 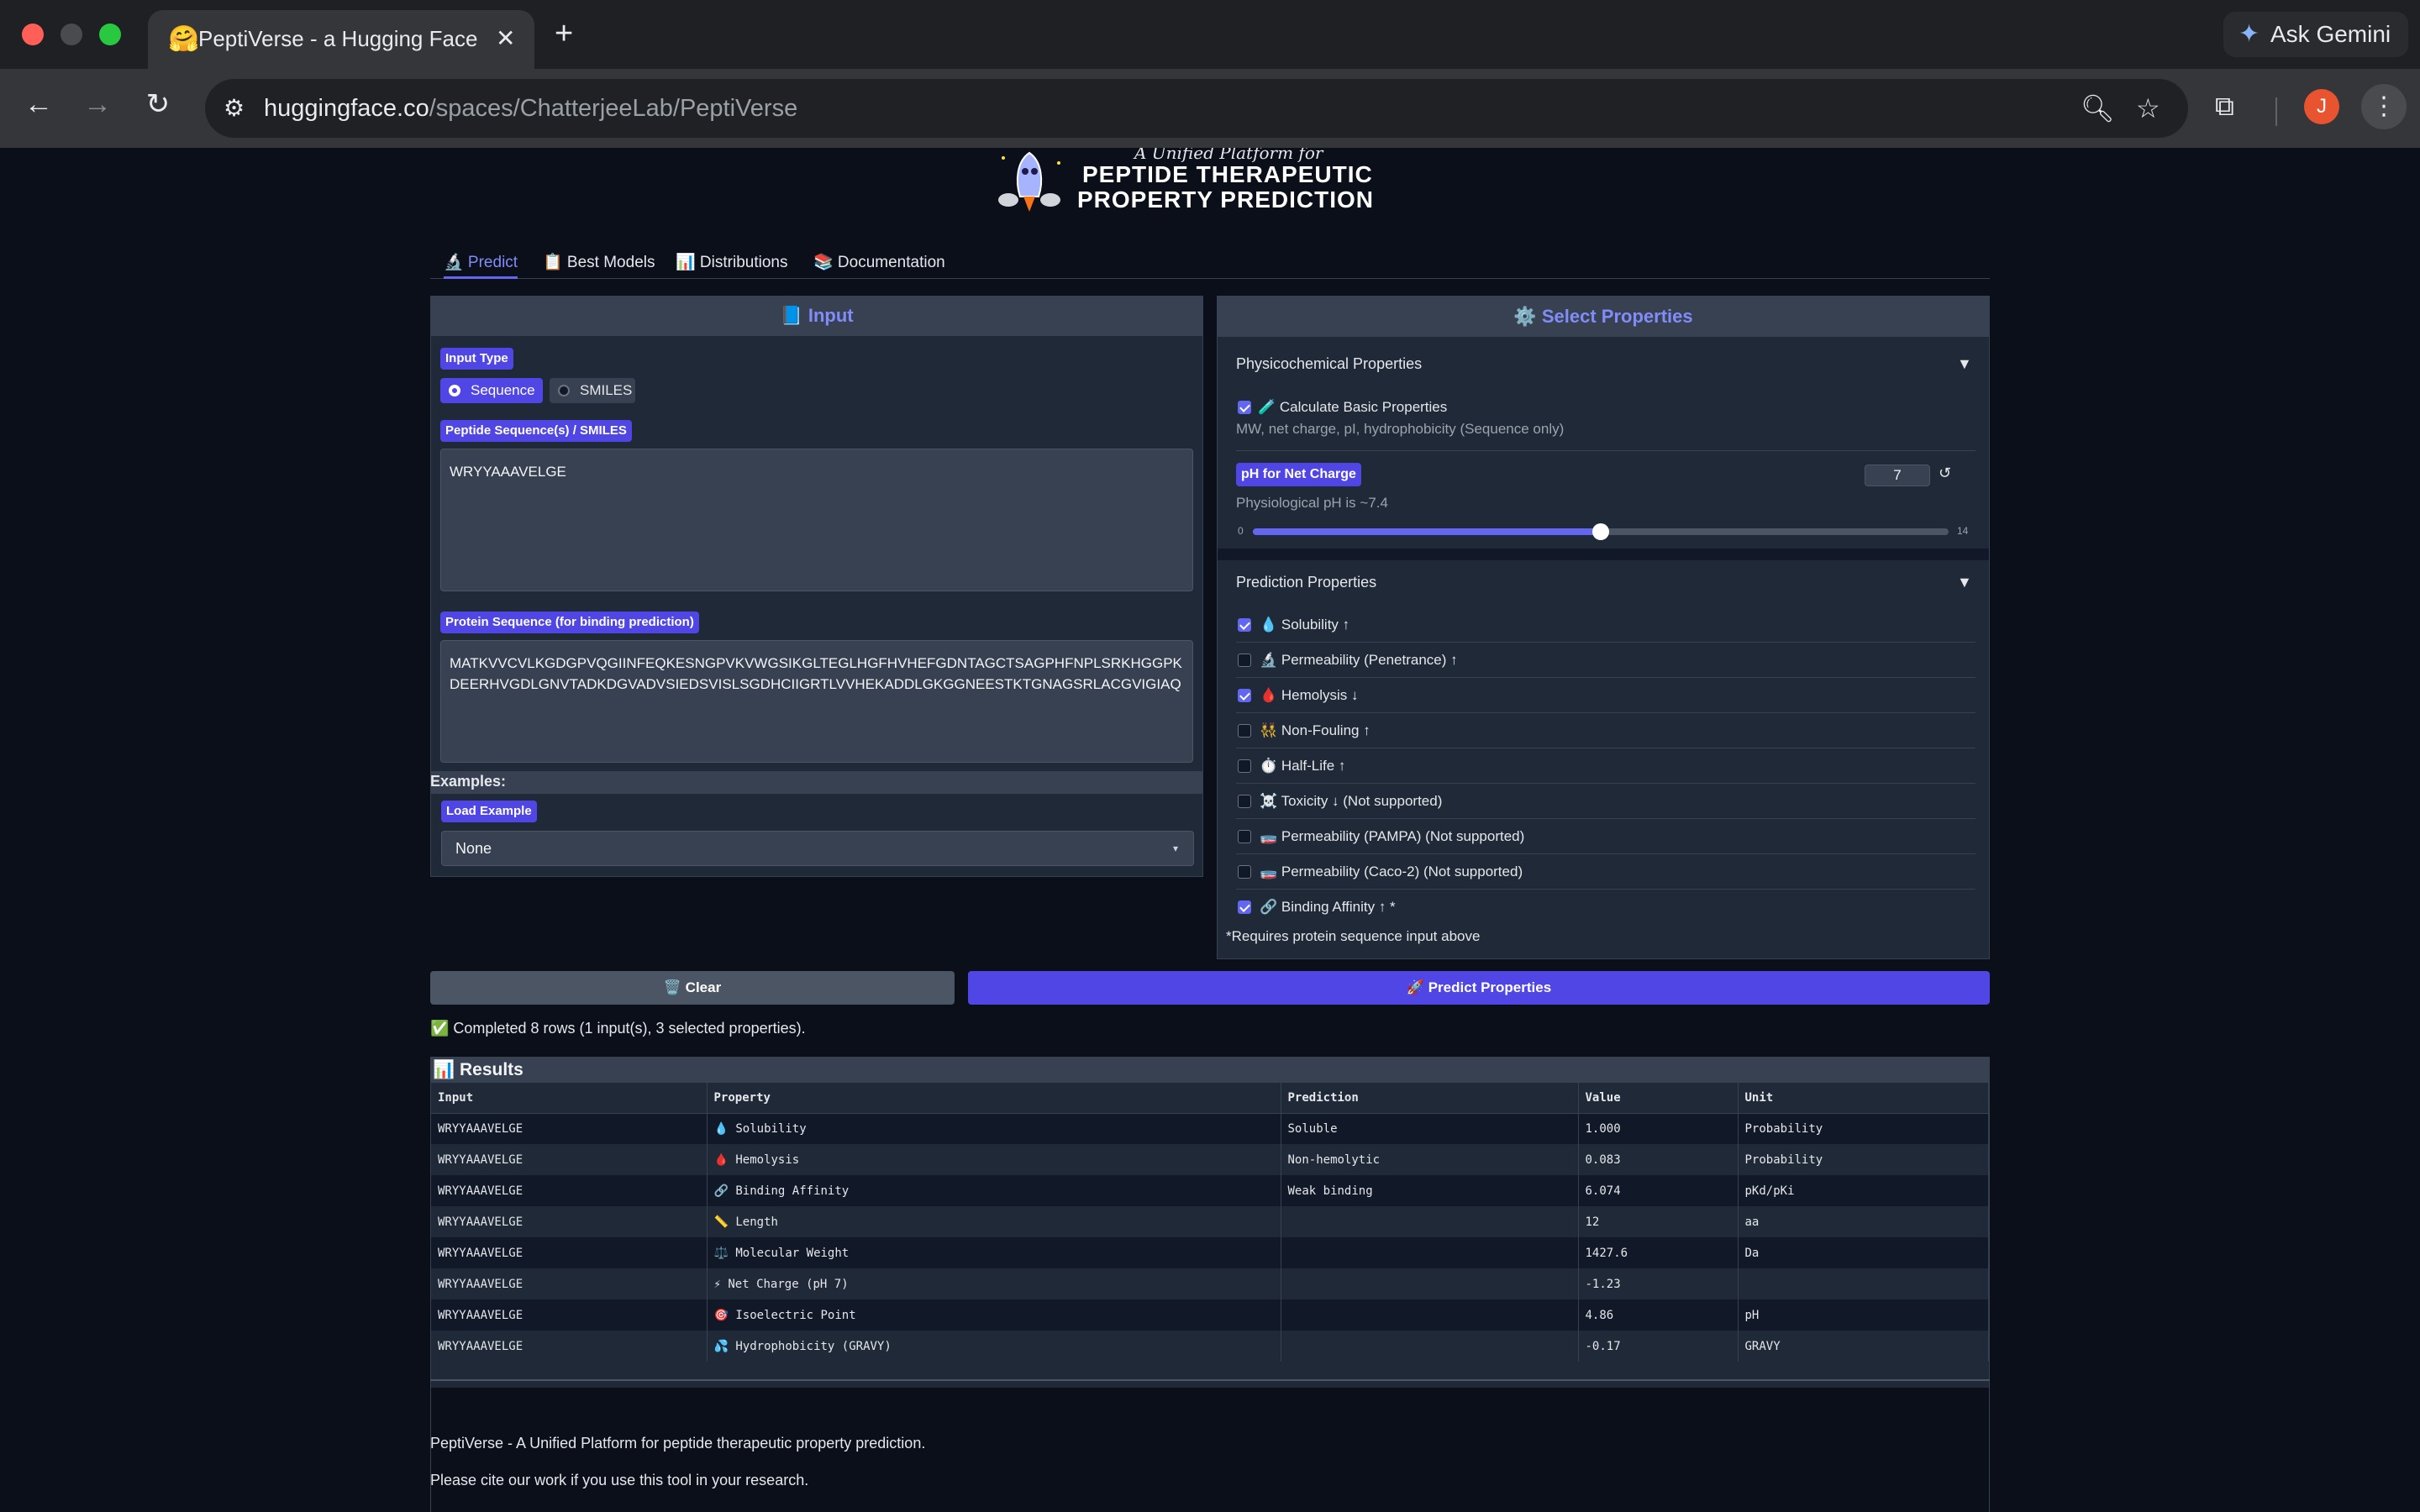 What do you see at coordinates (1963, 531) in the screenshot?
I see `ph-max-label: 14` at bounding box center [1963, 531].